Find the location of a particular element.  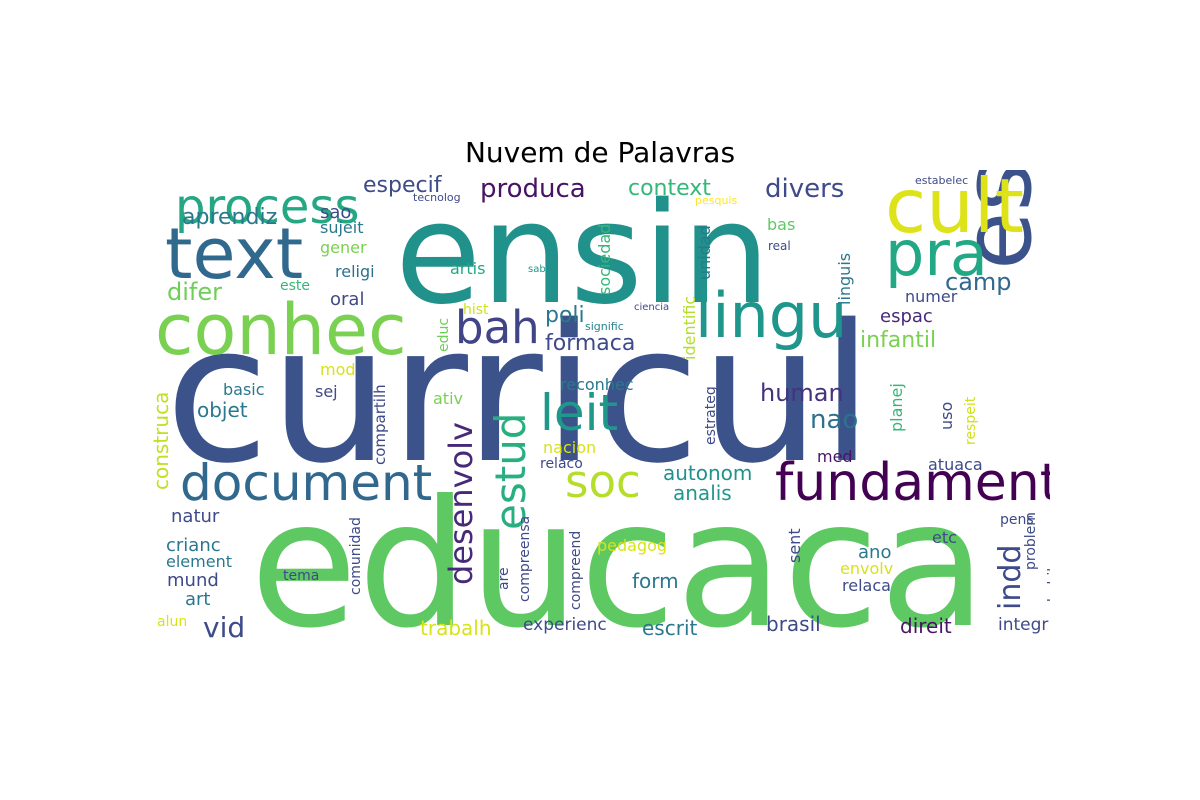

word-compreend: compreend is located at coordinates (576, 570).